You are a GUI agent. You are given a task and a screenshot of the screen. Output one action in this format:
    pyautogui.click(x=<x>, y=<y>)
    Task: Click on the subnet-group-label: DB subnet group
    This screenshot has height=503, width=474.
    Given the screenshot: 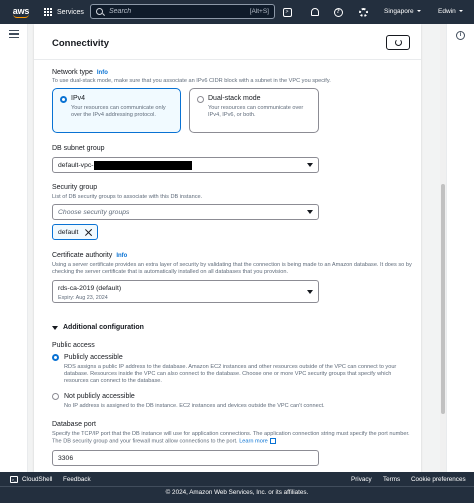 What is the action you would take?
    pyautogui.click(x=78, y=148)
    